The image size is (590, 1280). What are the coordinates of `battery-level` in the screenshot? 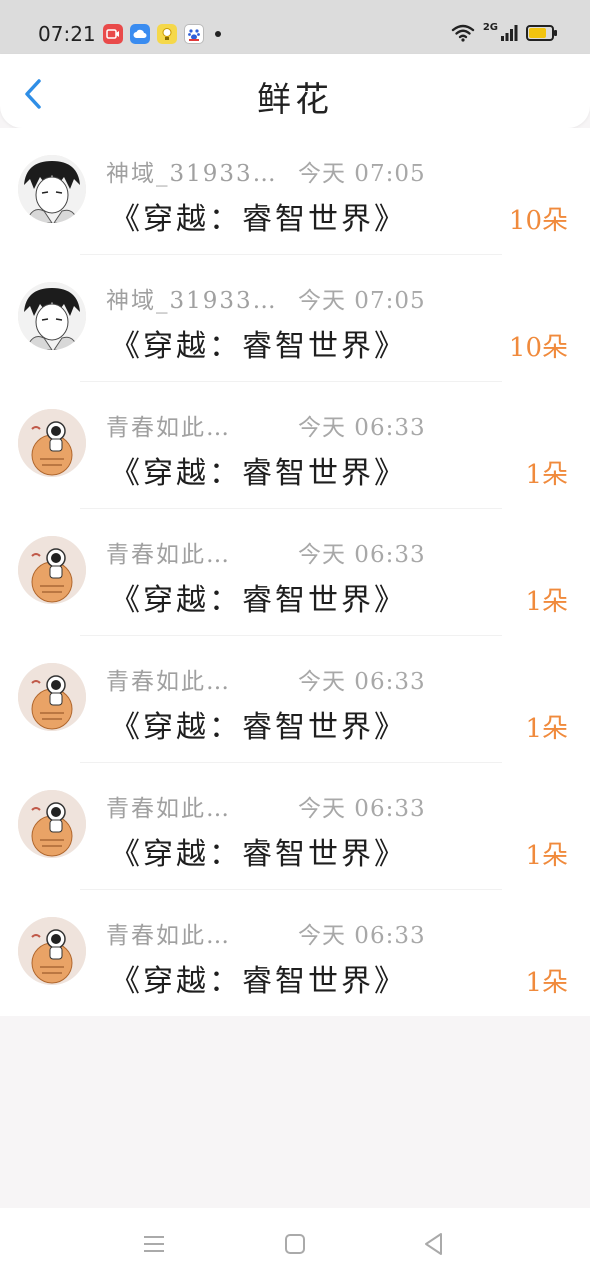 It's located at (537, 33).